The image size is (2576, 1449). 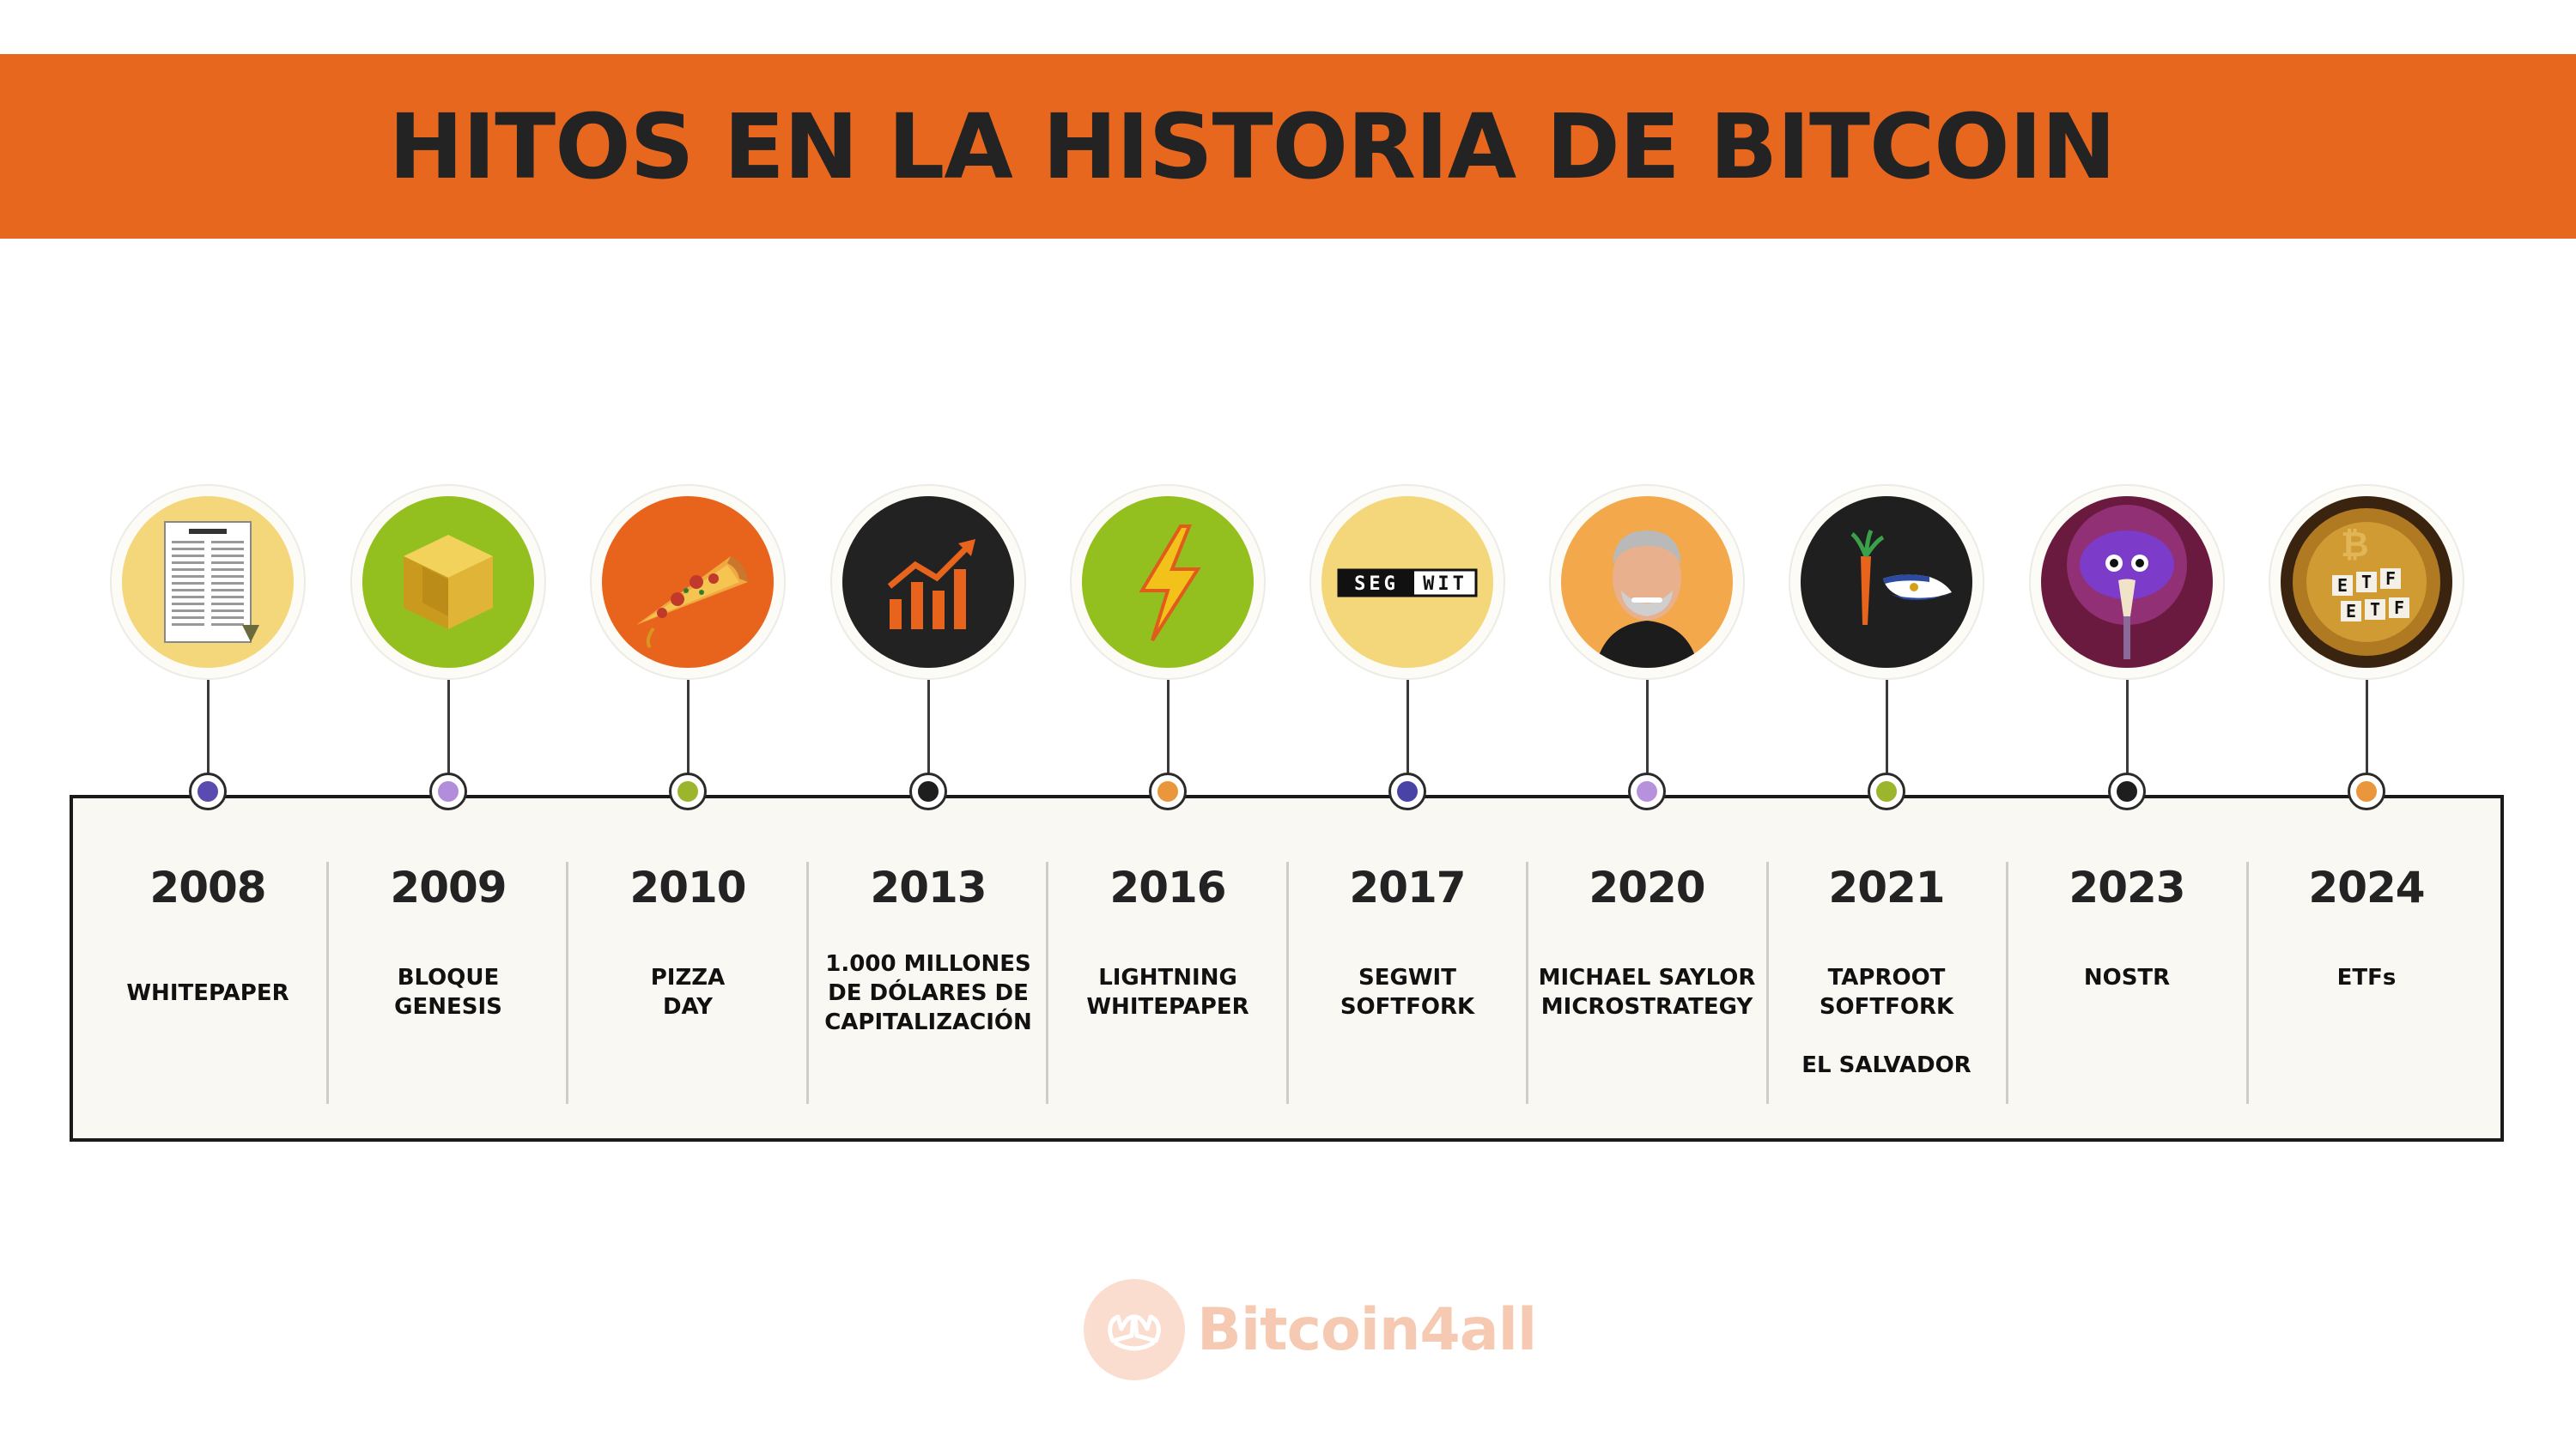 I want to click on segwit-logo-icon: SEG WIT, so click(x=1407, y=582).